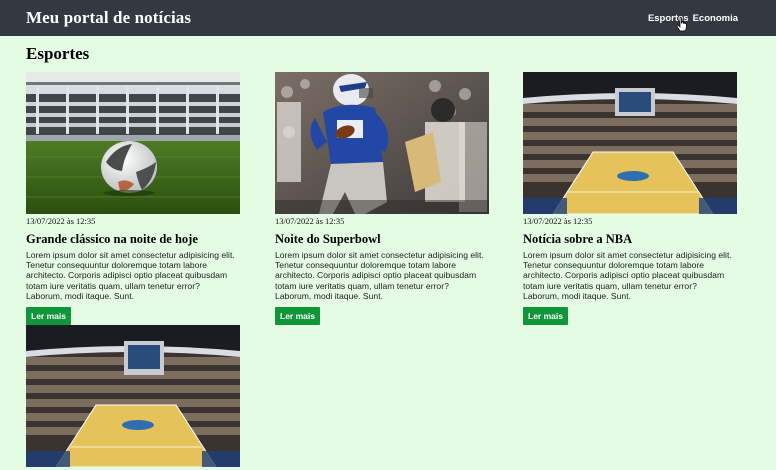  Describe the element at coordinates (388, 18) in the screenshot. I see `top-navbar: Meu portal de notícias Esportes Economia` at that location.